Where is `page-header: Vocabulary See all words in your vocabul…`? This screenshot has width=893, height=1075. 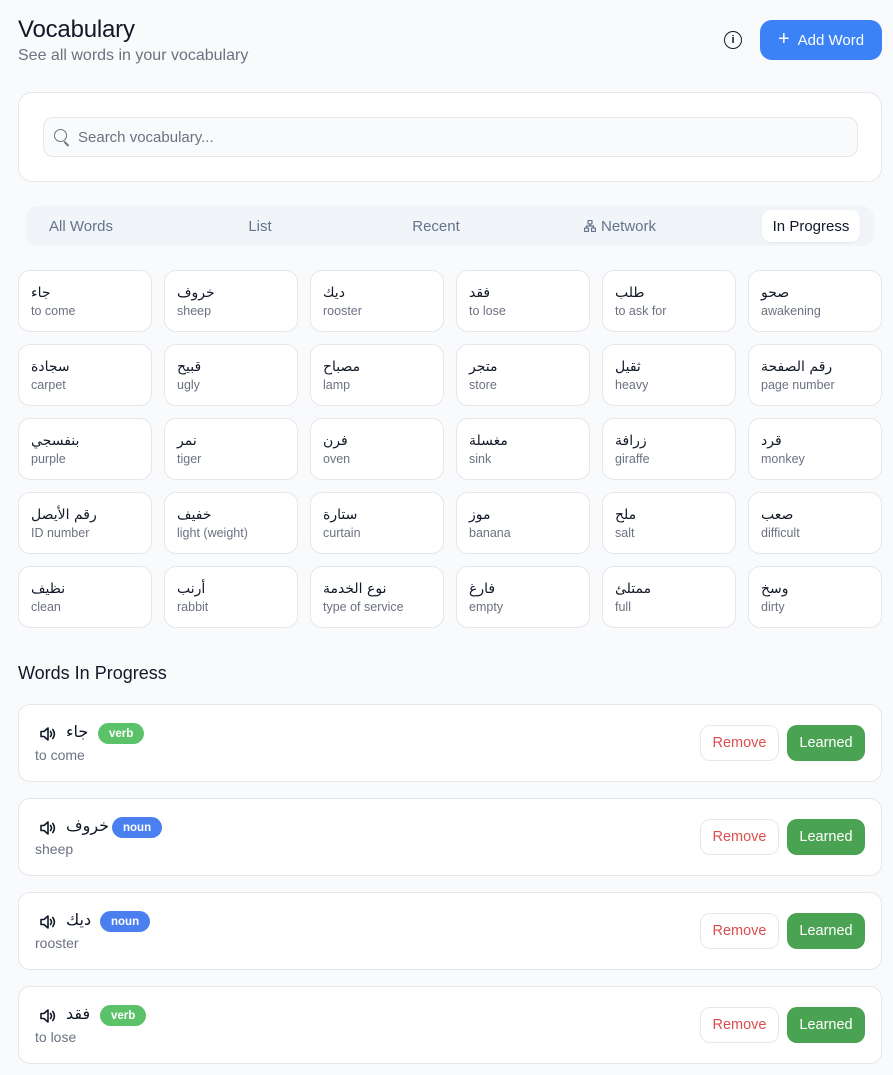
page-header: Vocabulary See all words in your vocabul… is located at coordinates (450, 44).